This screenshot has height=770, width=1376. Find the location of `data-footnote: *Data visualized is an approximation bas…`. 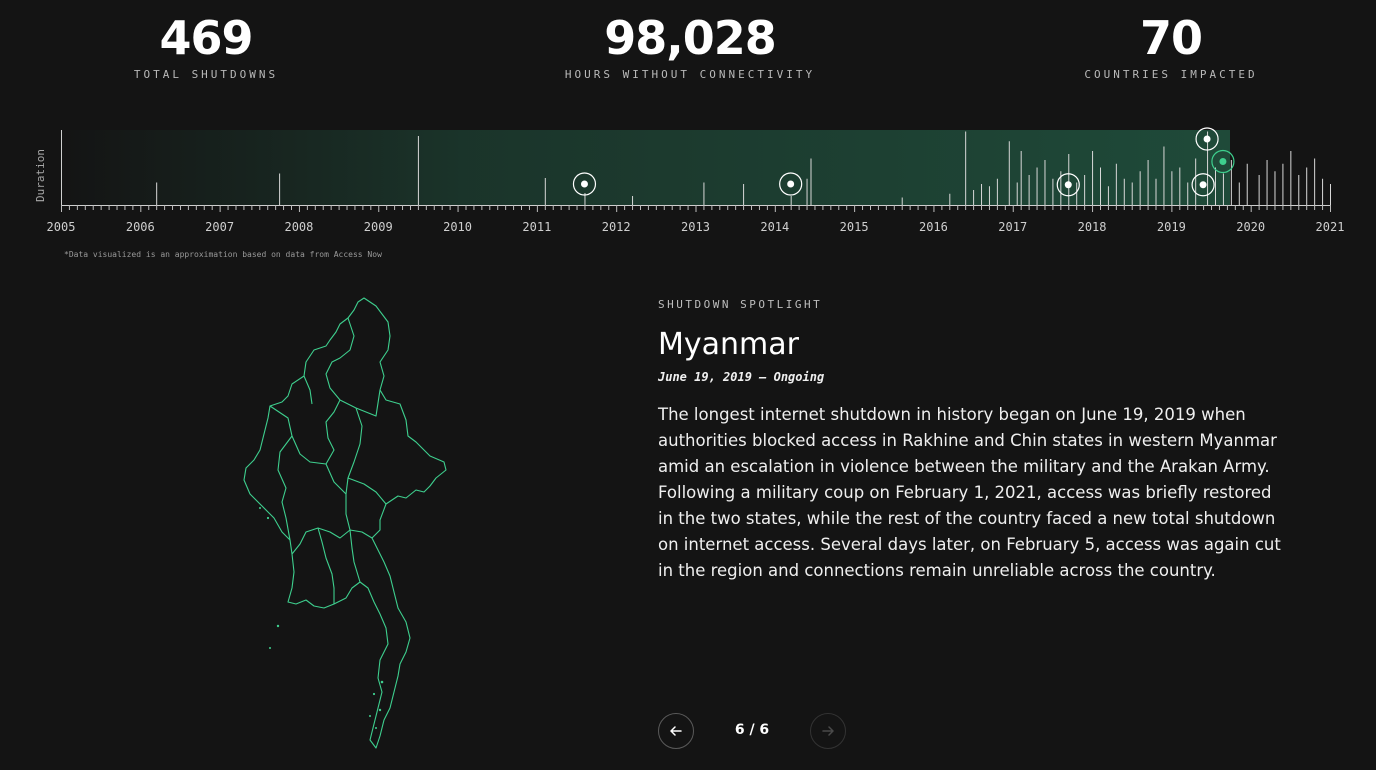

data-footnote: *Data visualized is an approximation bas… is located at coordinates (223, 254).